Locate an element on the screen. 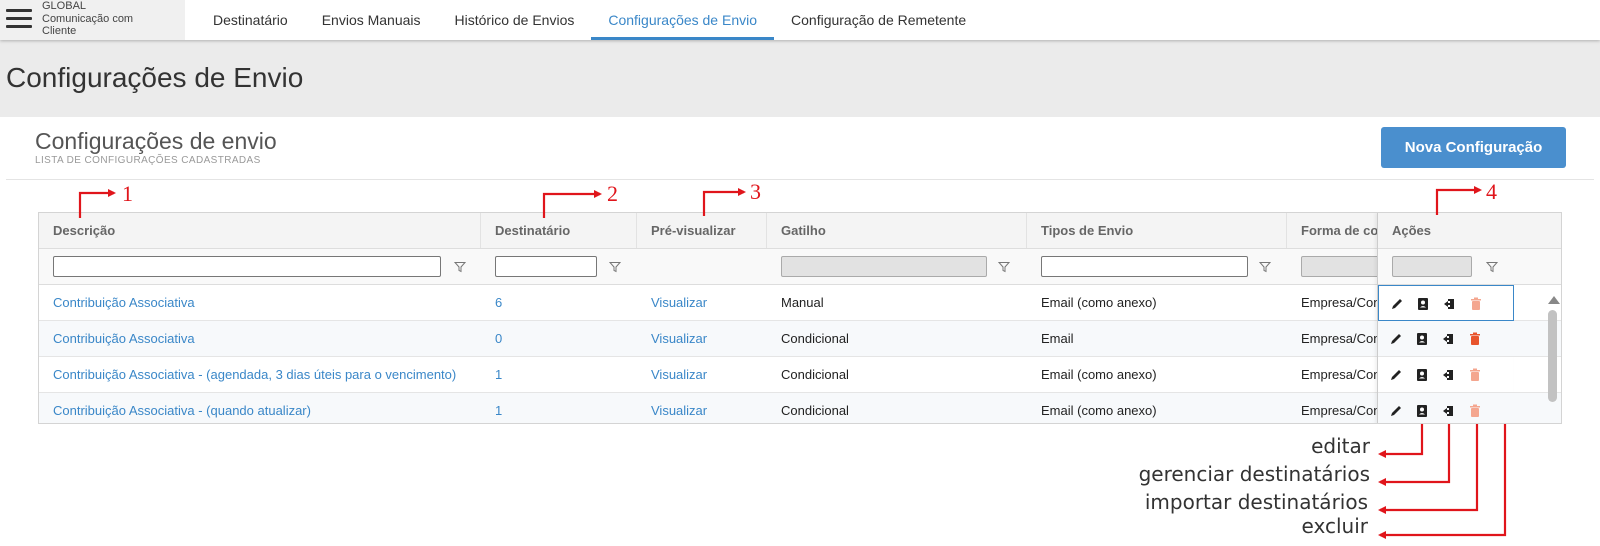 The height and width of the screenshot is (546, 1600). annotation-number-4: 4 is located at coordinates (1491, 191).